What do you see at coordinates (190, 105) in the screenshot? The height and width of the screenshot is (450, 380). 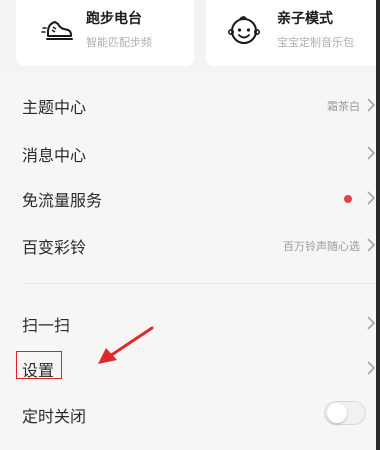 I see `menu-item-theme-center: 主题中心 霜茶白` at bounding box center [190, 105].